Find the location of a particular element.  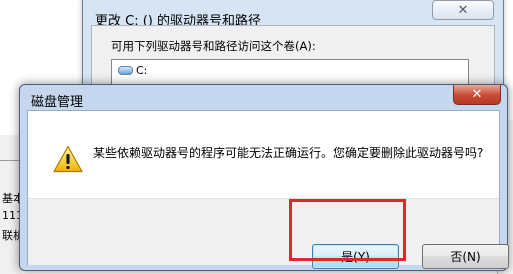

list-item-label: C: is located at coordinates (142, 70).